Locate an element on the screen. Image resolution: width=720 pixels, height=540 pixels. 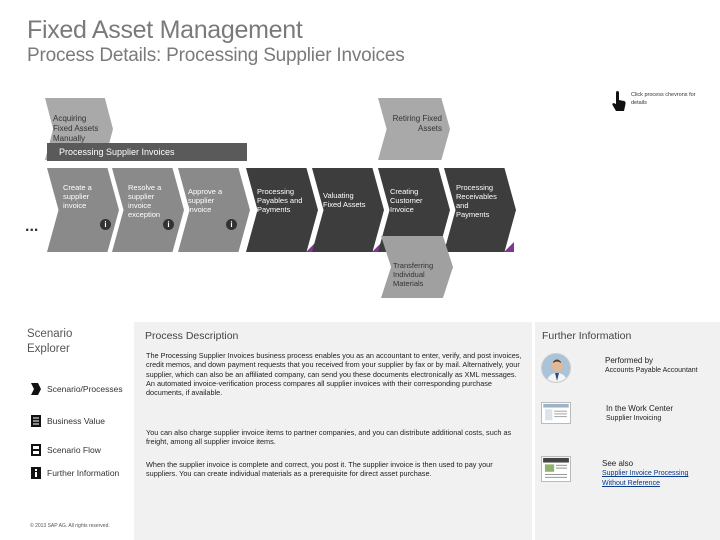
explorer-item-business-value: Business Value is located at coordinates (67, 421).